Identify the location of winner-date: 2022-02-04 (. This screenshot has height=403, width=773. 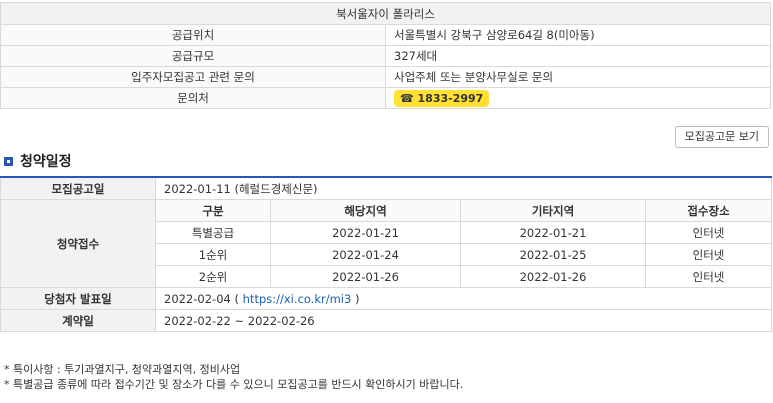
(201, 298).